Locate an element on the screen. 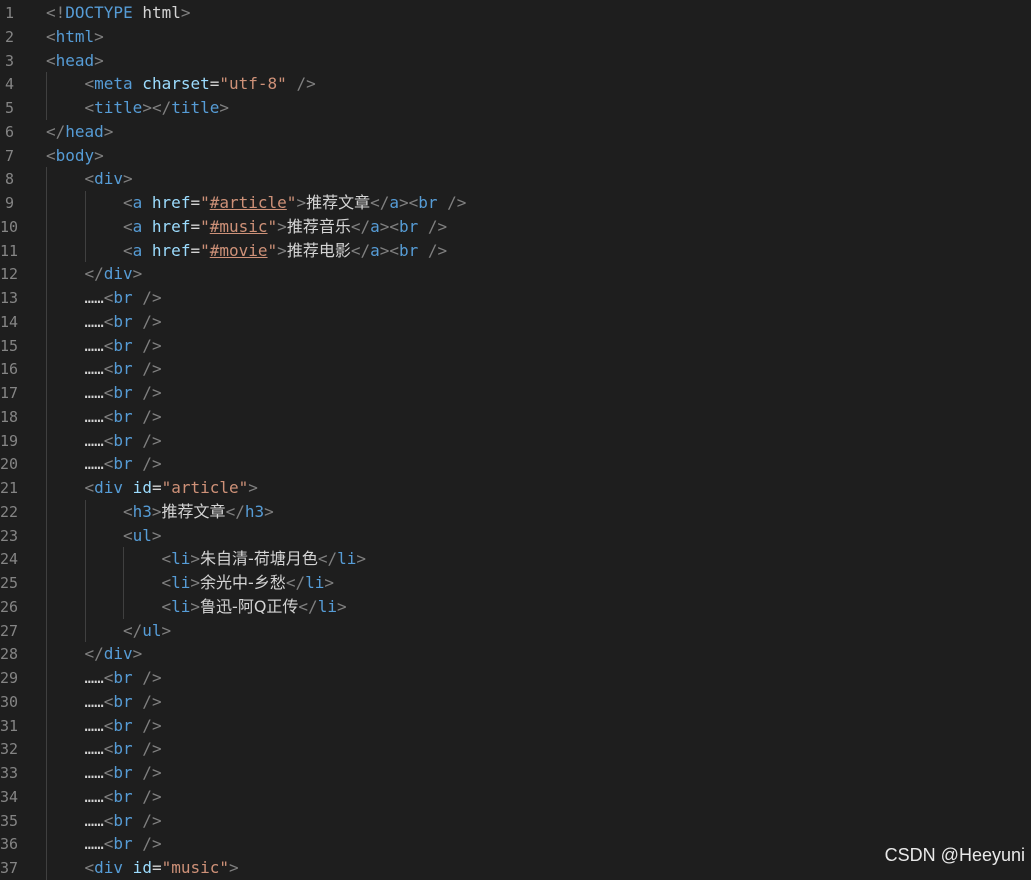 The width and height of the screenshot is (1031, 880). code-line: 26 <li>鲁迅-阿Q正传</li> is located at coordinates (515, 607).